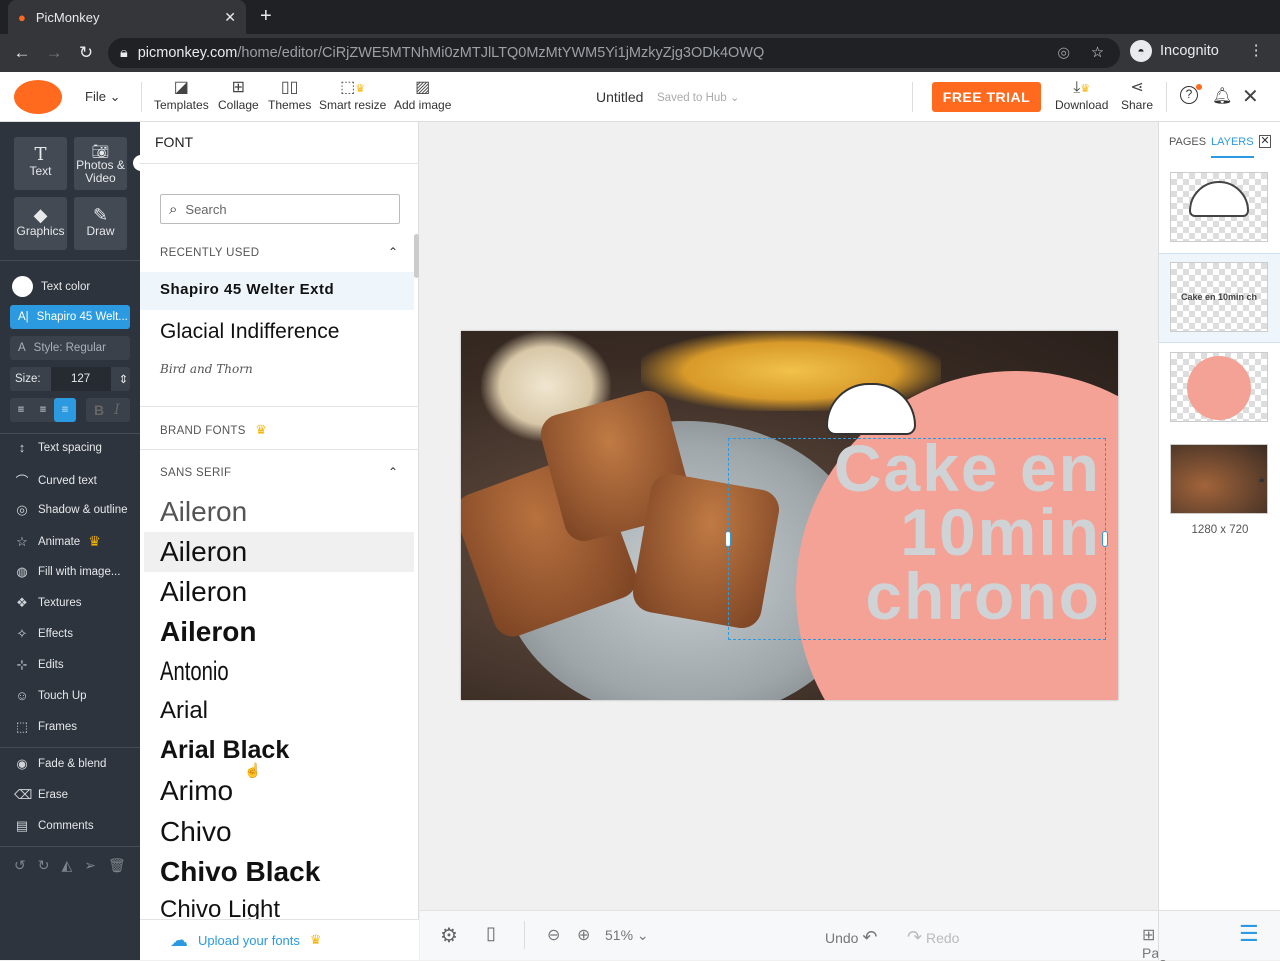  Describe the element at coordinates (194, 671) in the screenshot. I see `font-item: Antonio` at that location.